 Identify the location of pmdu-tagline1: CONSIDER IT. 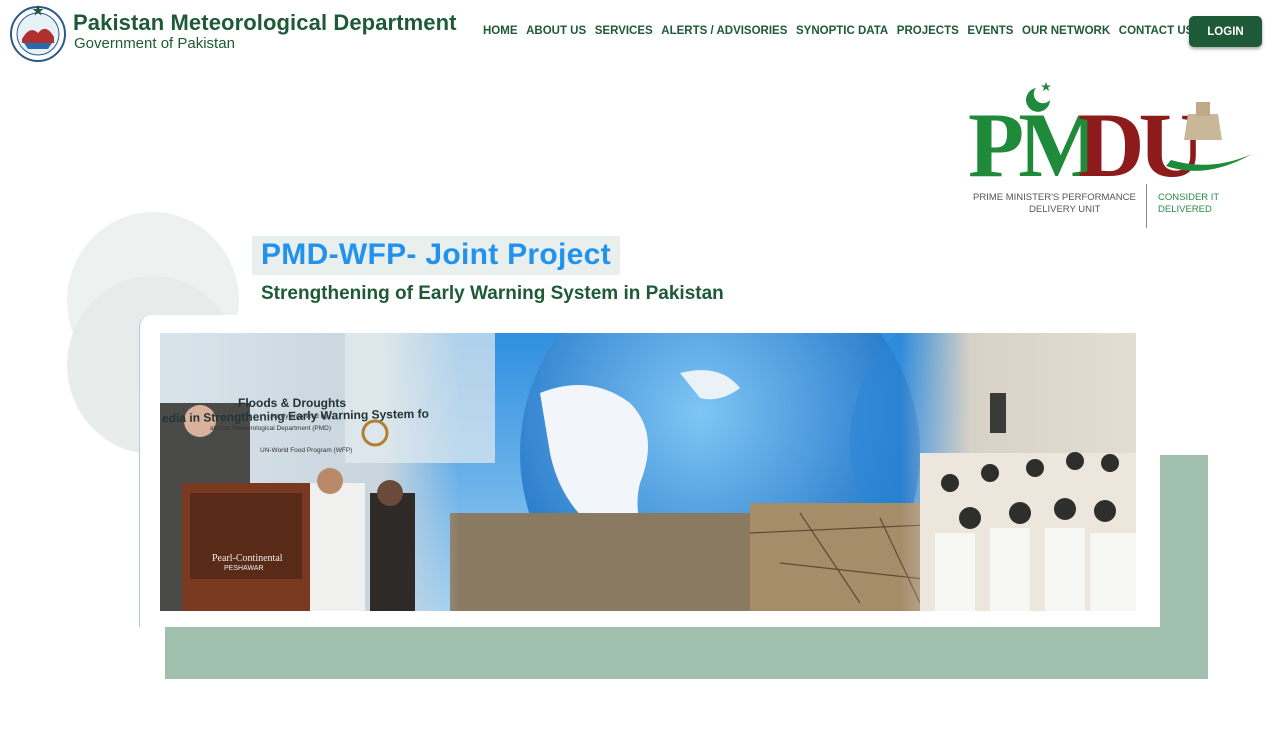
(1189, 197).